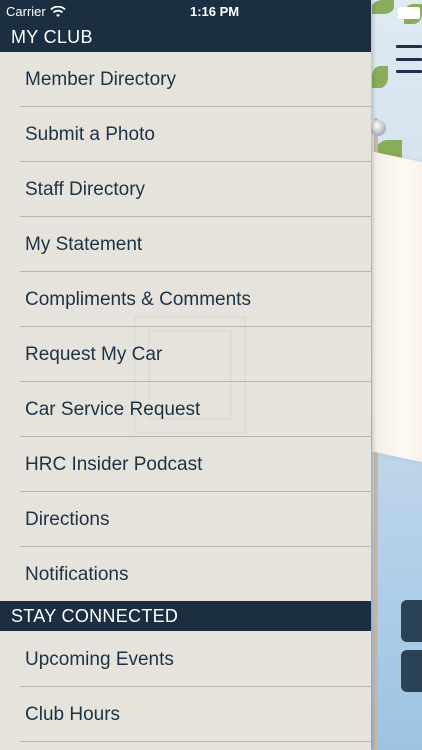 The image size is (422, 750). I want to click on menu-item-club-hours: Club Hours, so click(185, 714).